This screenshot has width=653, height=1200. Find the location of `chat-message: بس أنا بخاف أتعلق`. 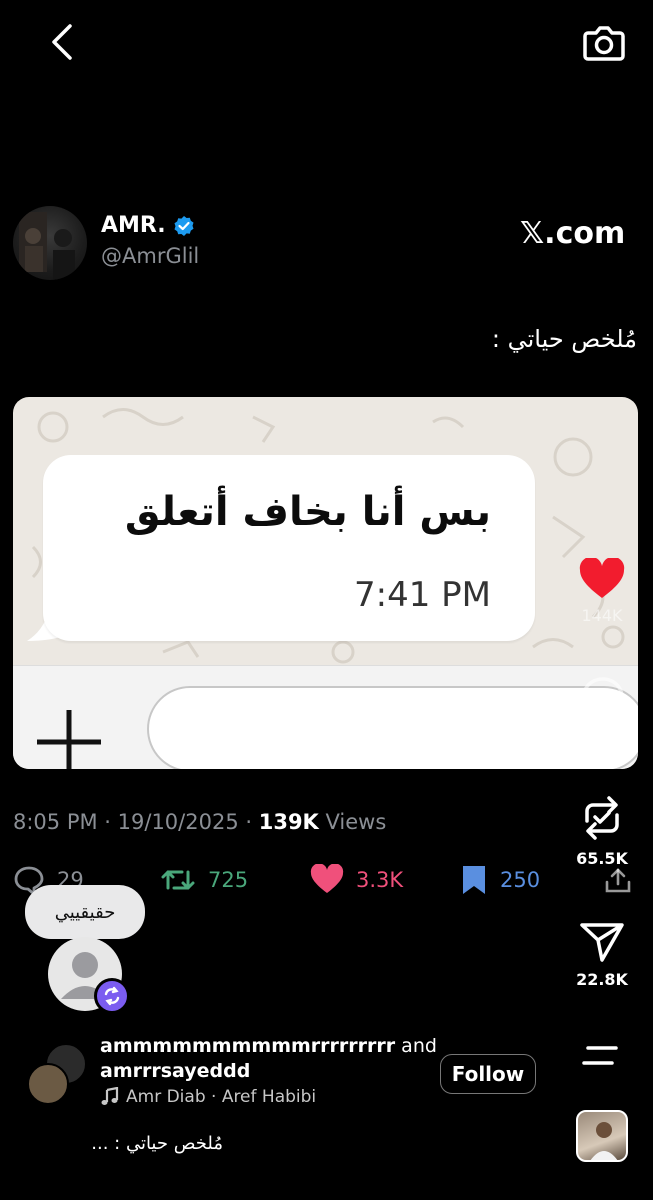

chat-message: بس أنا بخاف أتعلق is located at coordinates (307, 512).